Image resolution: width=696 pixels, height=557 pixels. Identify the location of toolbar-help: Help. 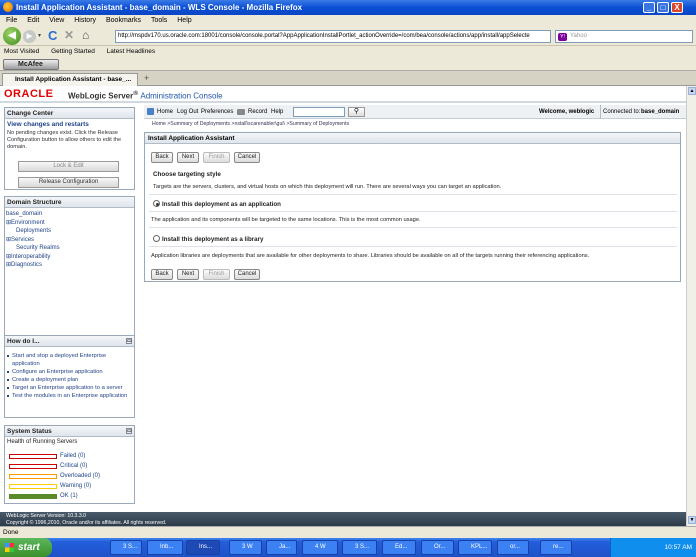
(277, 112).